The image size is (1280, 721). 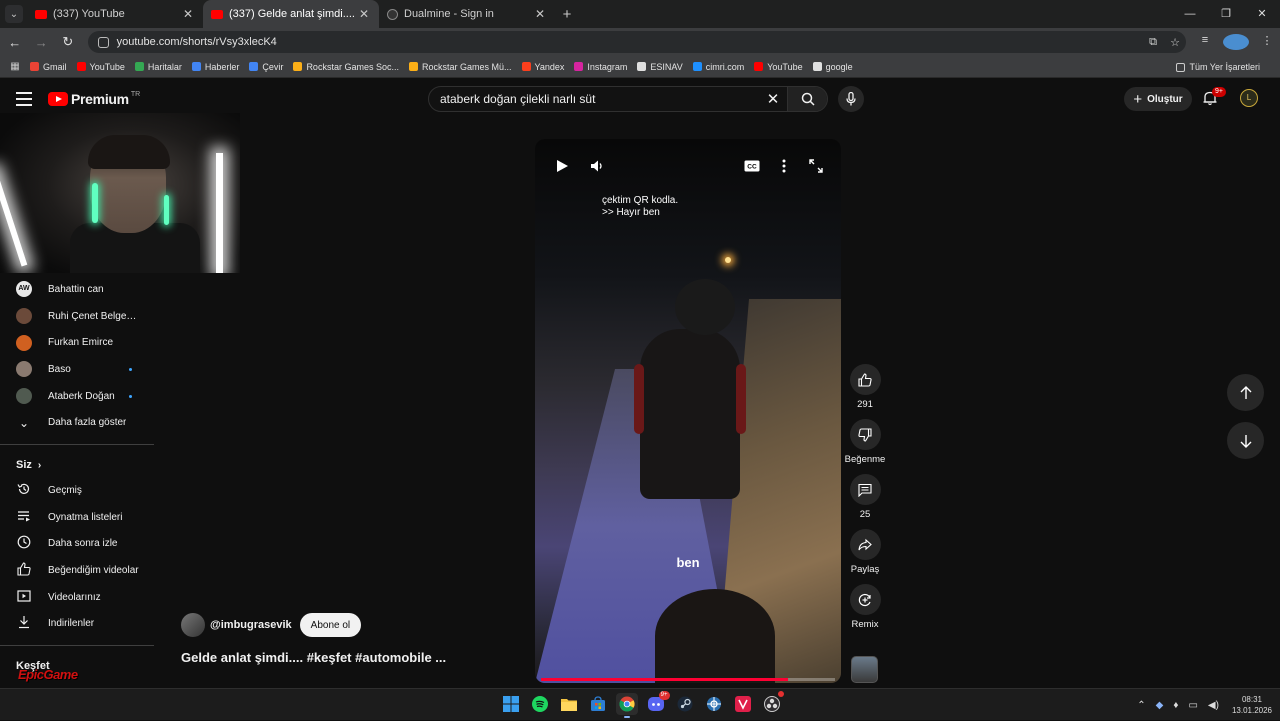 I want to click on restore-icon: ❐, so click(x=1226, y=14).